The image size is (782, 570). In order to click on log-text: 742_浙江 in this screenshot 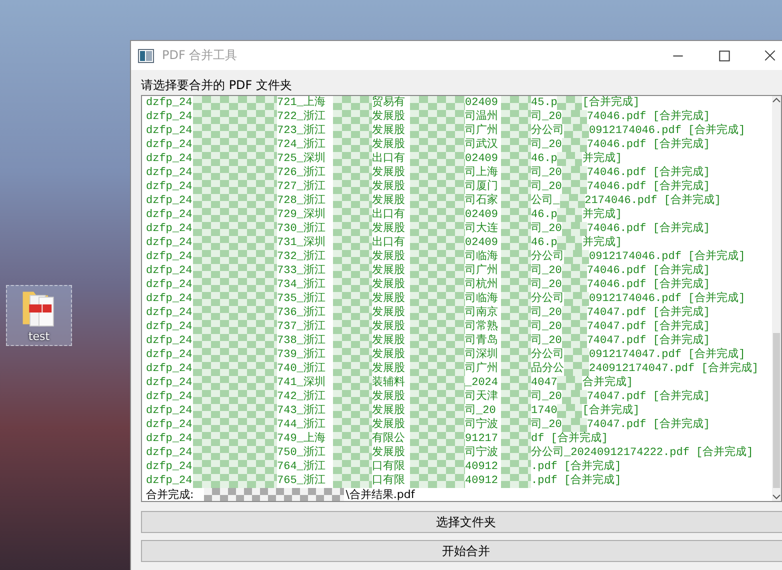, I will do `click(301, 397)`.